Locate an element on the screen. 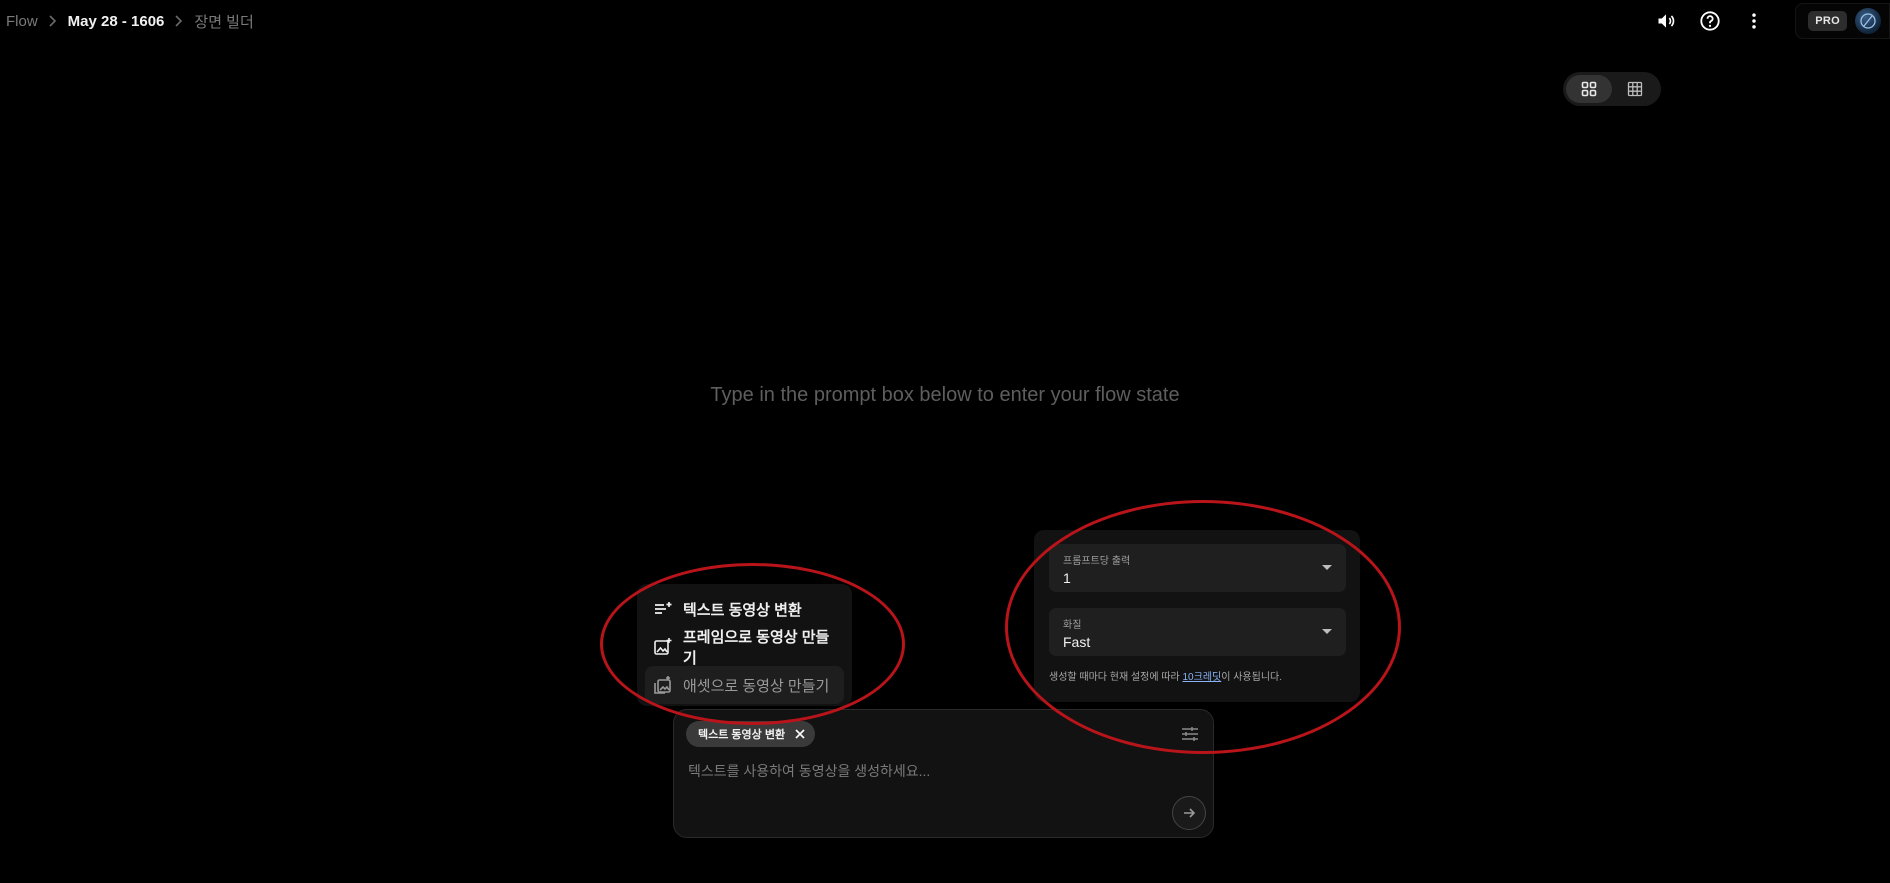  credit-note-text: 생성할 때마다 현재 설정에 따라 is located at coordinates (1116, 677).